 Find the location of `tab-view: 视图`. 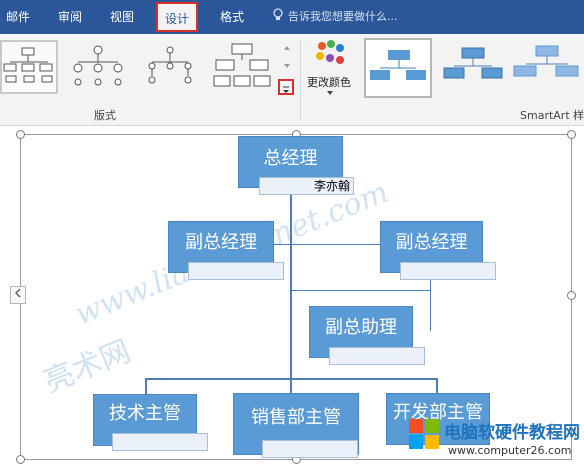

tab-view: 视图 is located at coordinates (122, 17).